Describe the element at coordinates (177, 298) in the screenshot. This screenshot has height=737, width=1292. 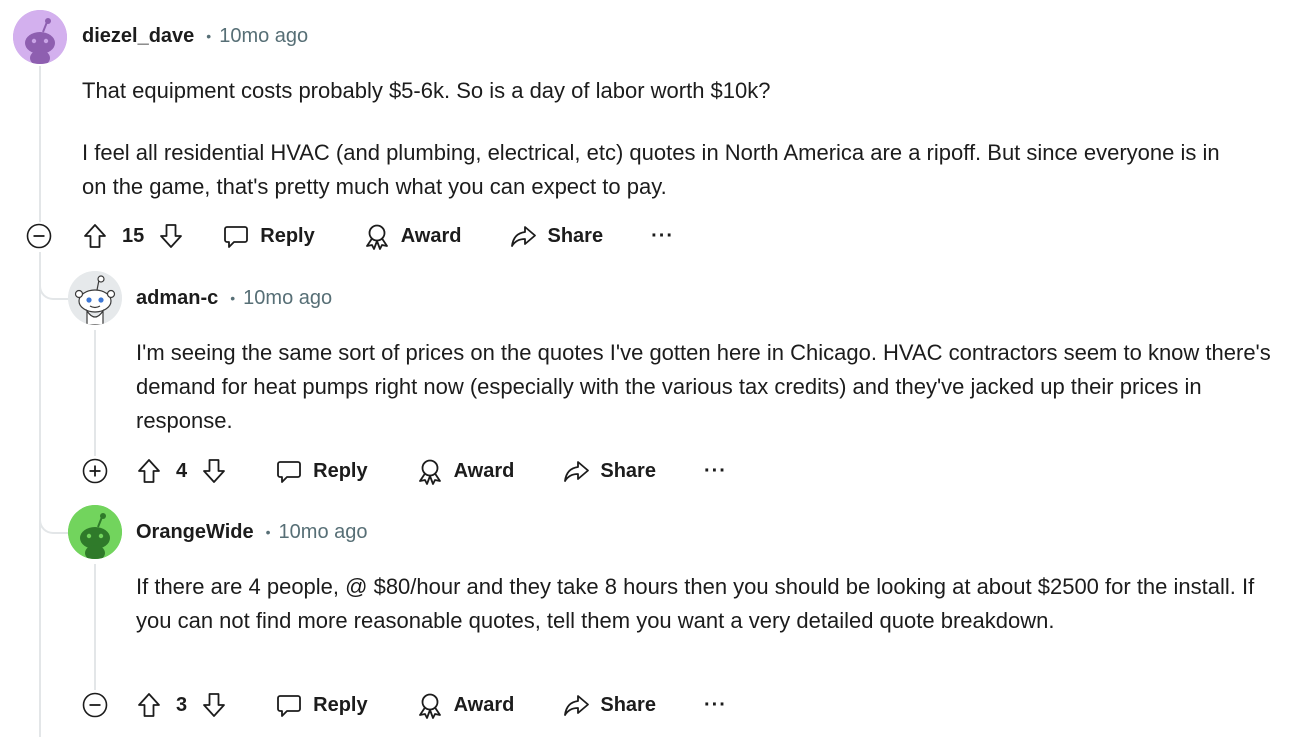
I see `author-name: adman-c` at that location.